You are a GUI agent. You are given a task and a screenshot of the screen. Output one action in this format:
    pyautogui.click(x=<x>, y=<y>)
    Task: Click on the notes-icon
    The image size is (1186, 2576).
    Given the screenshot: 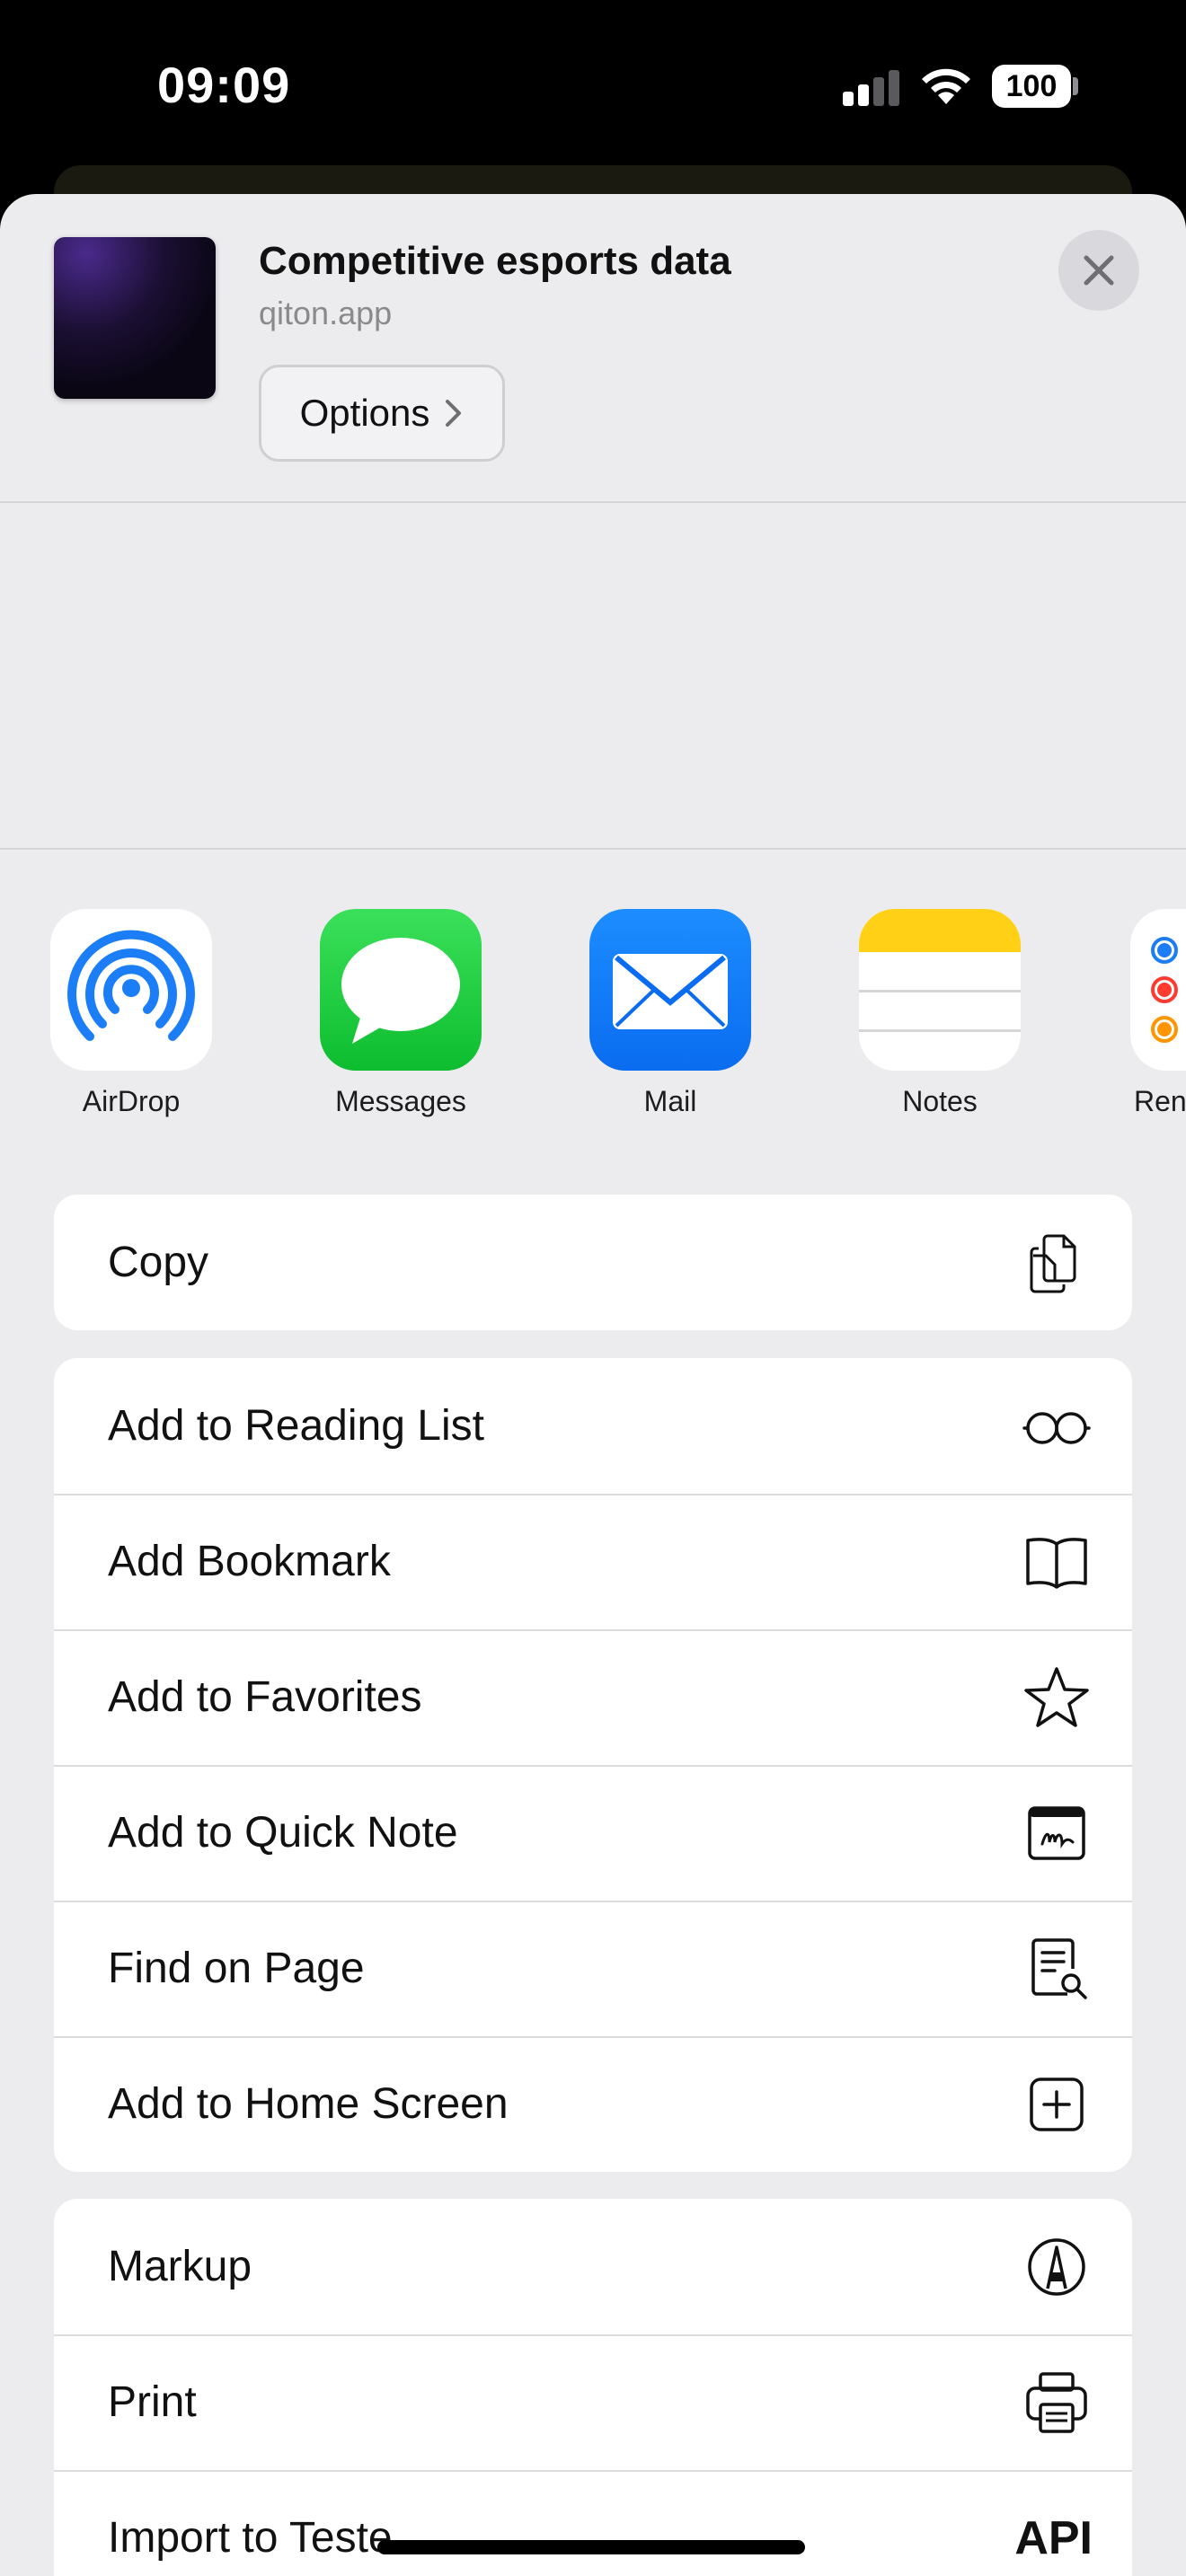 What is the action you would take?
    pyautogui.click(x=940, y=990)
    